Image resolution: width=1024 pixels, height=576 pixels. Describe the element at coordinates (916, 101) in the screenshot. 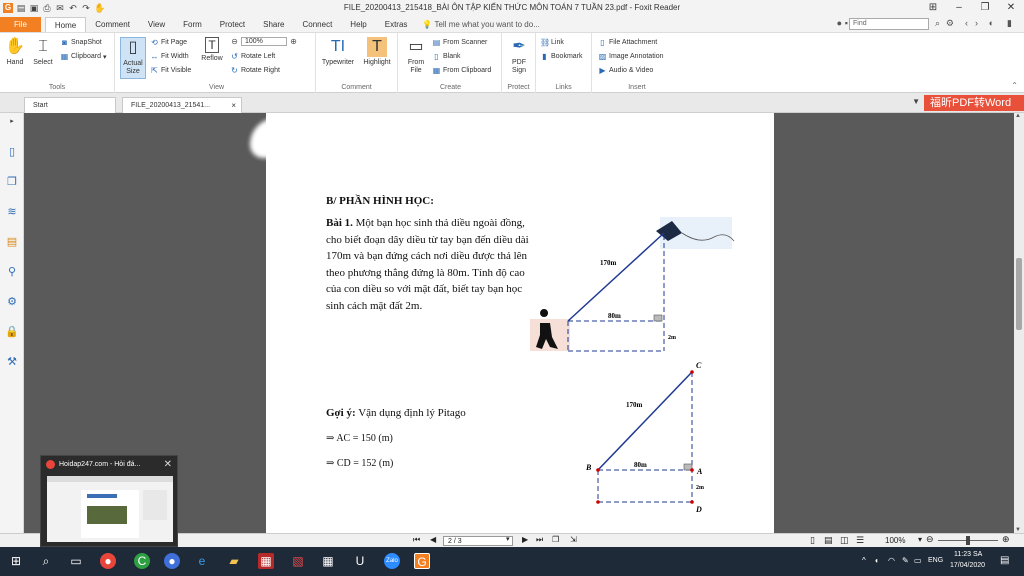

I see `tab-dropdown-icon: ▼` at that location.